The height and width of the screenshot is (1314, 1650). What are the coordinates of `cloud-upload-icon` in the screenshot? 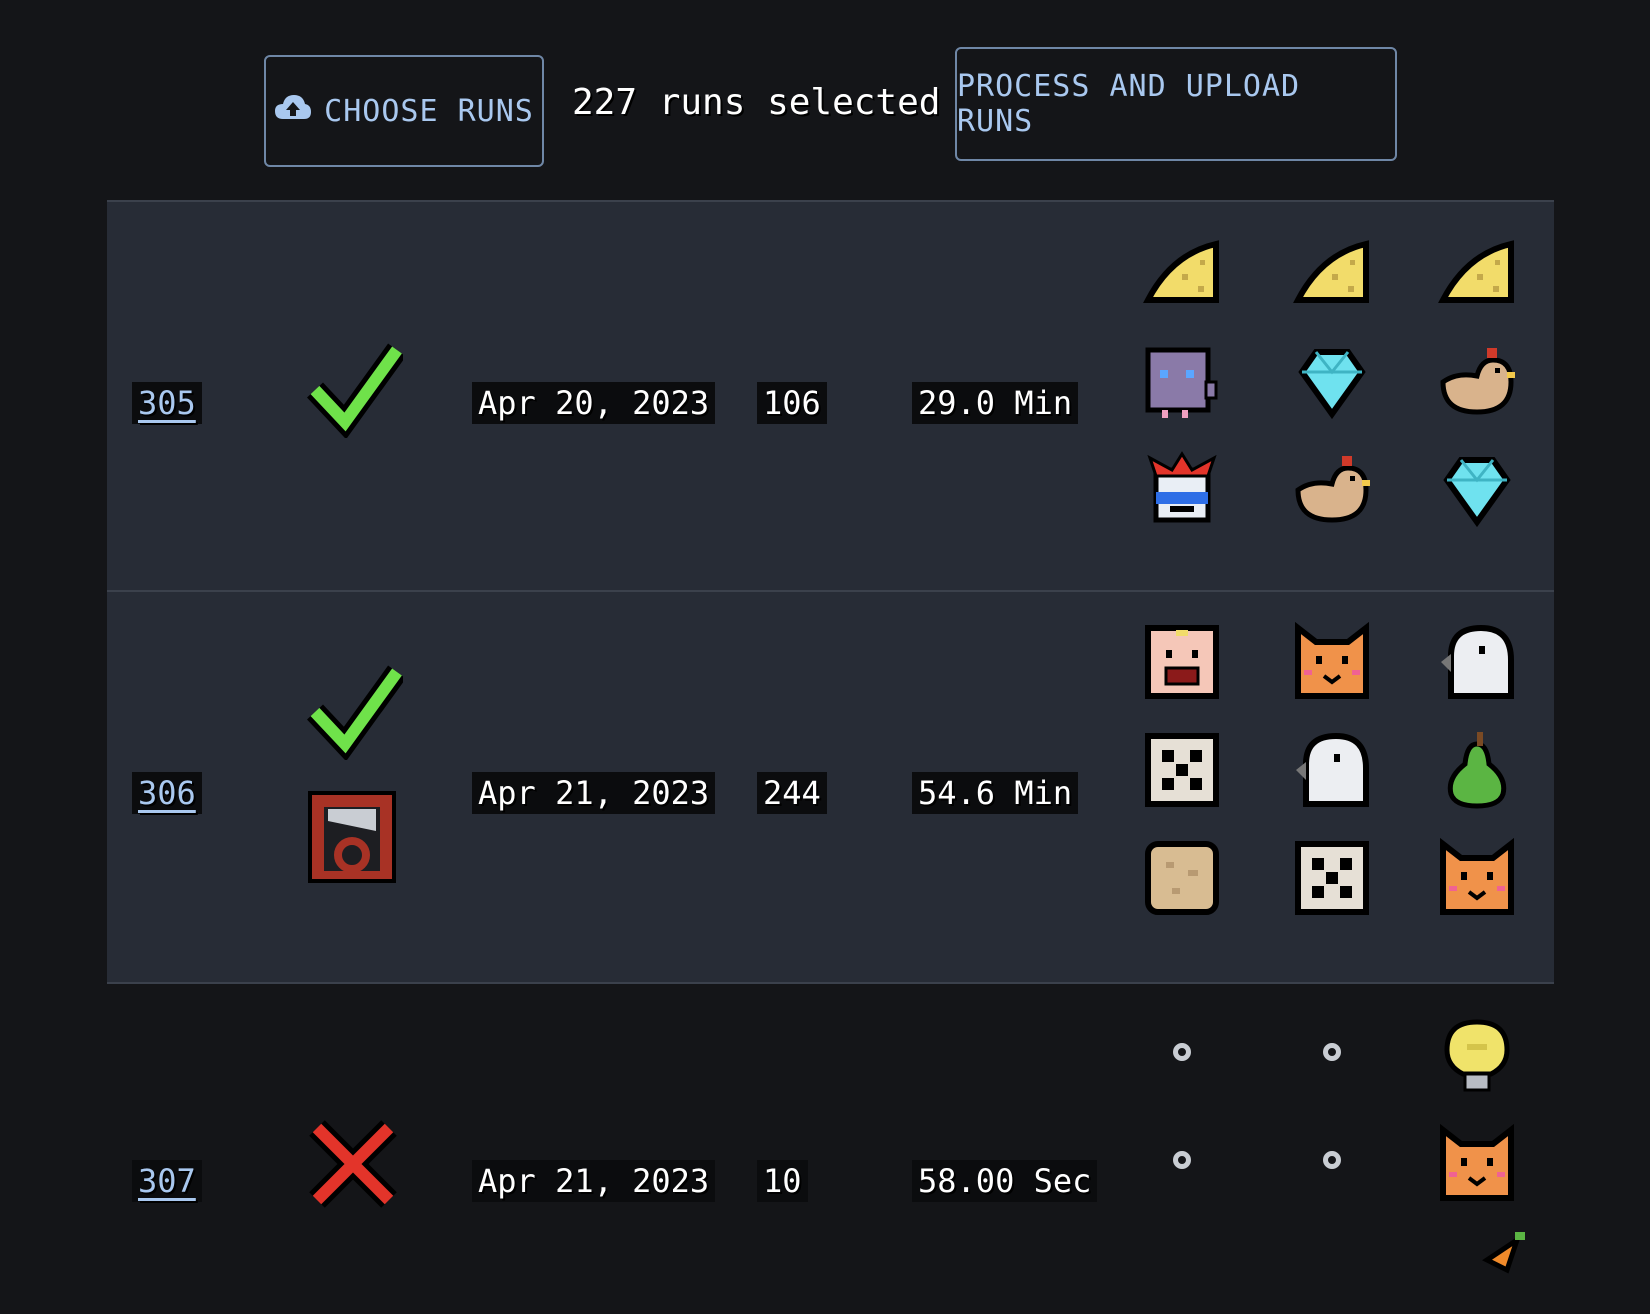 It's located at (293, 111).